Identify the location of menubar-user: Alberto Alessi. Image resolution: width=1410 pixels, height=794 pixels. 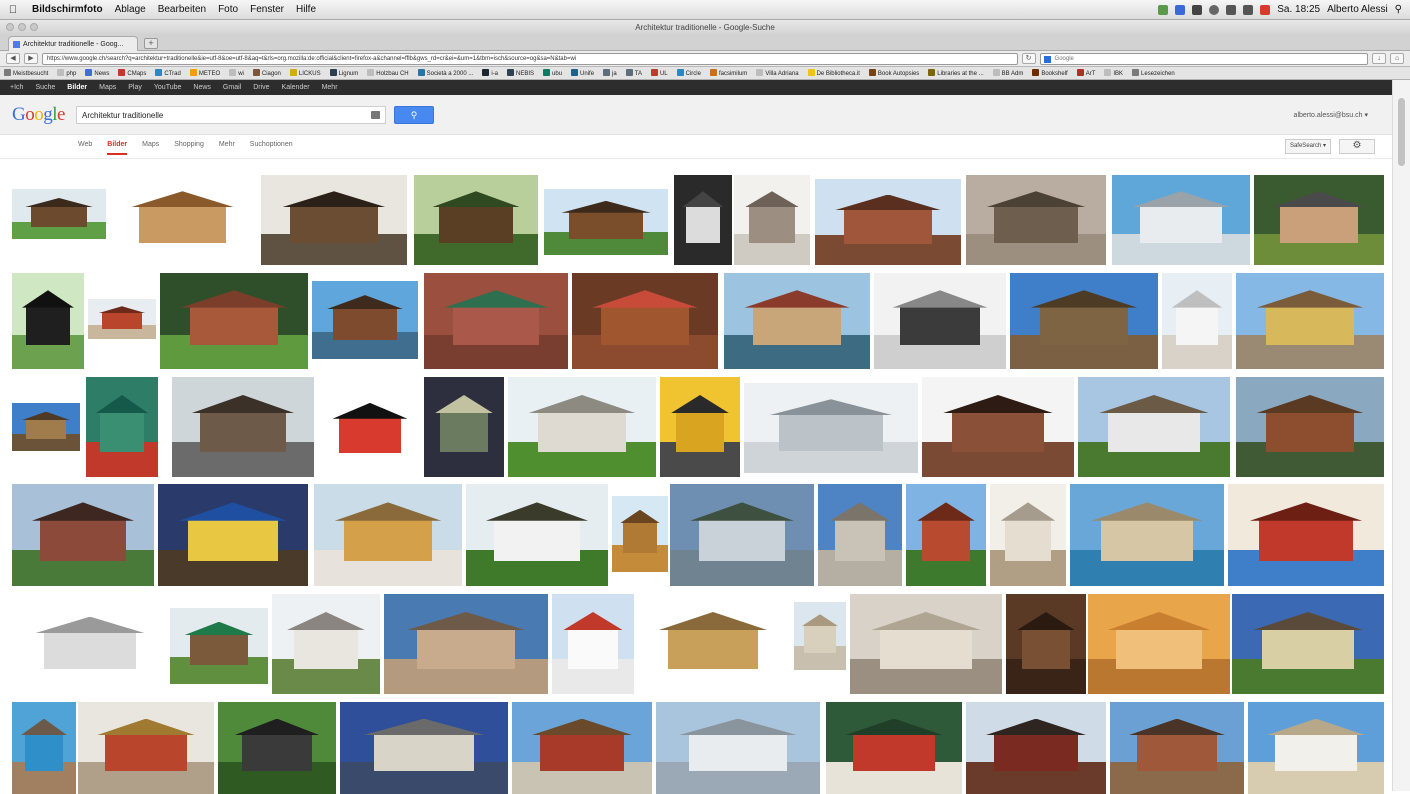
(1357, 9).